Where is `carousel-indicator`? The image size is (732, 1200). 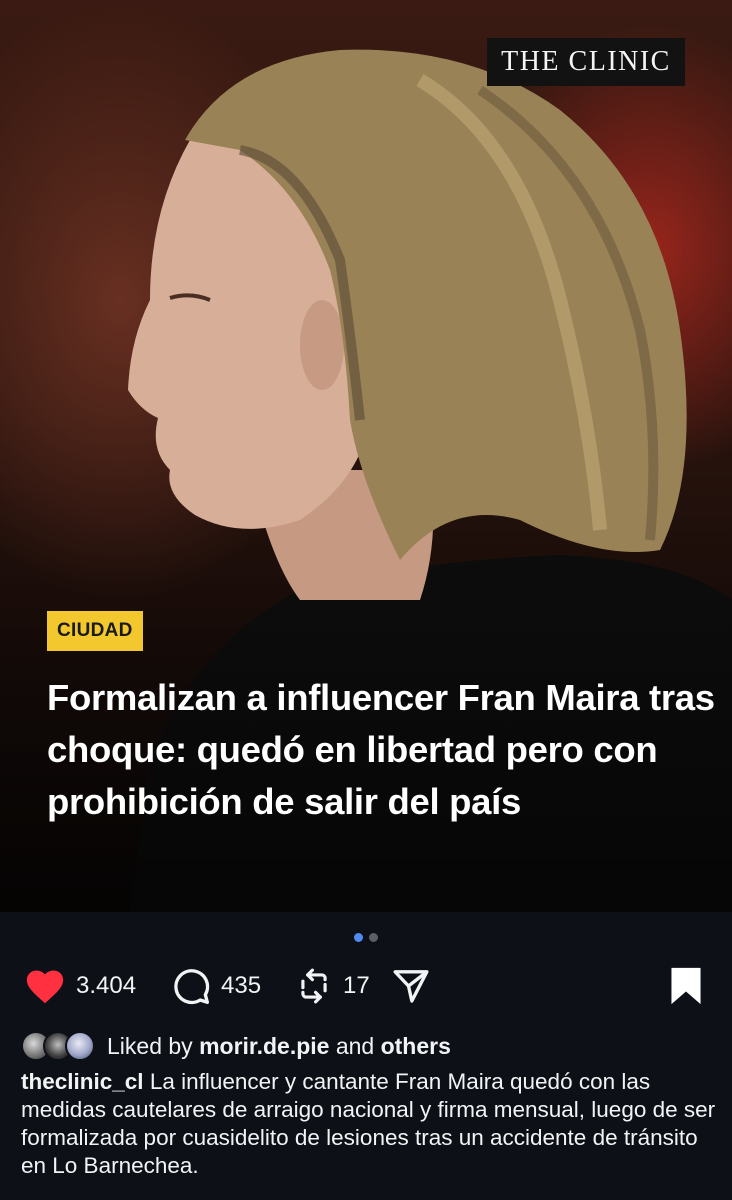
carousel-indicator is located at coordinates (366, 937).